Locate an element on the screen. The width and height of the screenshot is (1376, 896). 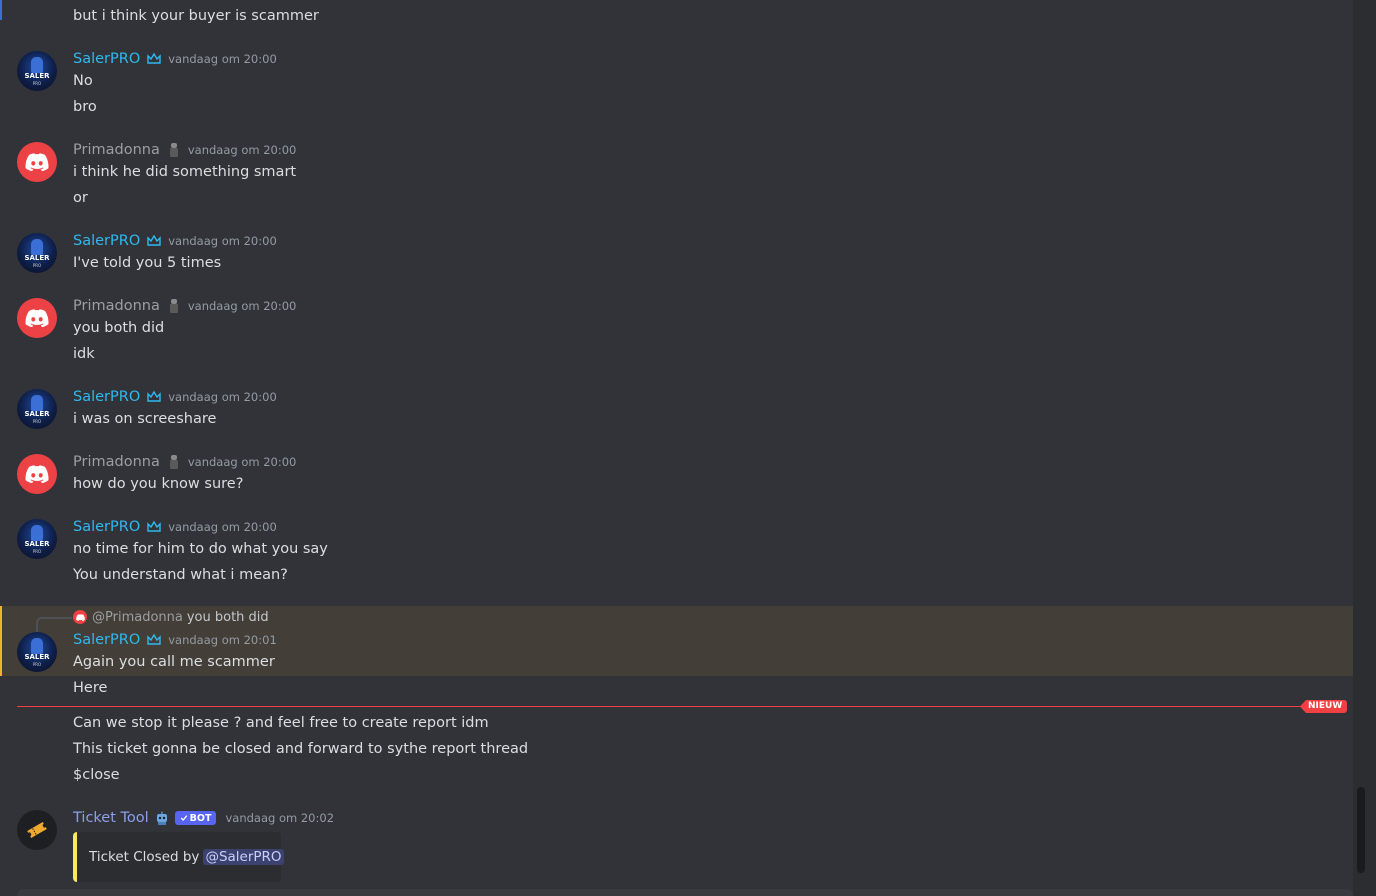
robot-emoji-icon is located at coordinates (161, 818).